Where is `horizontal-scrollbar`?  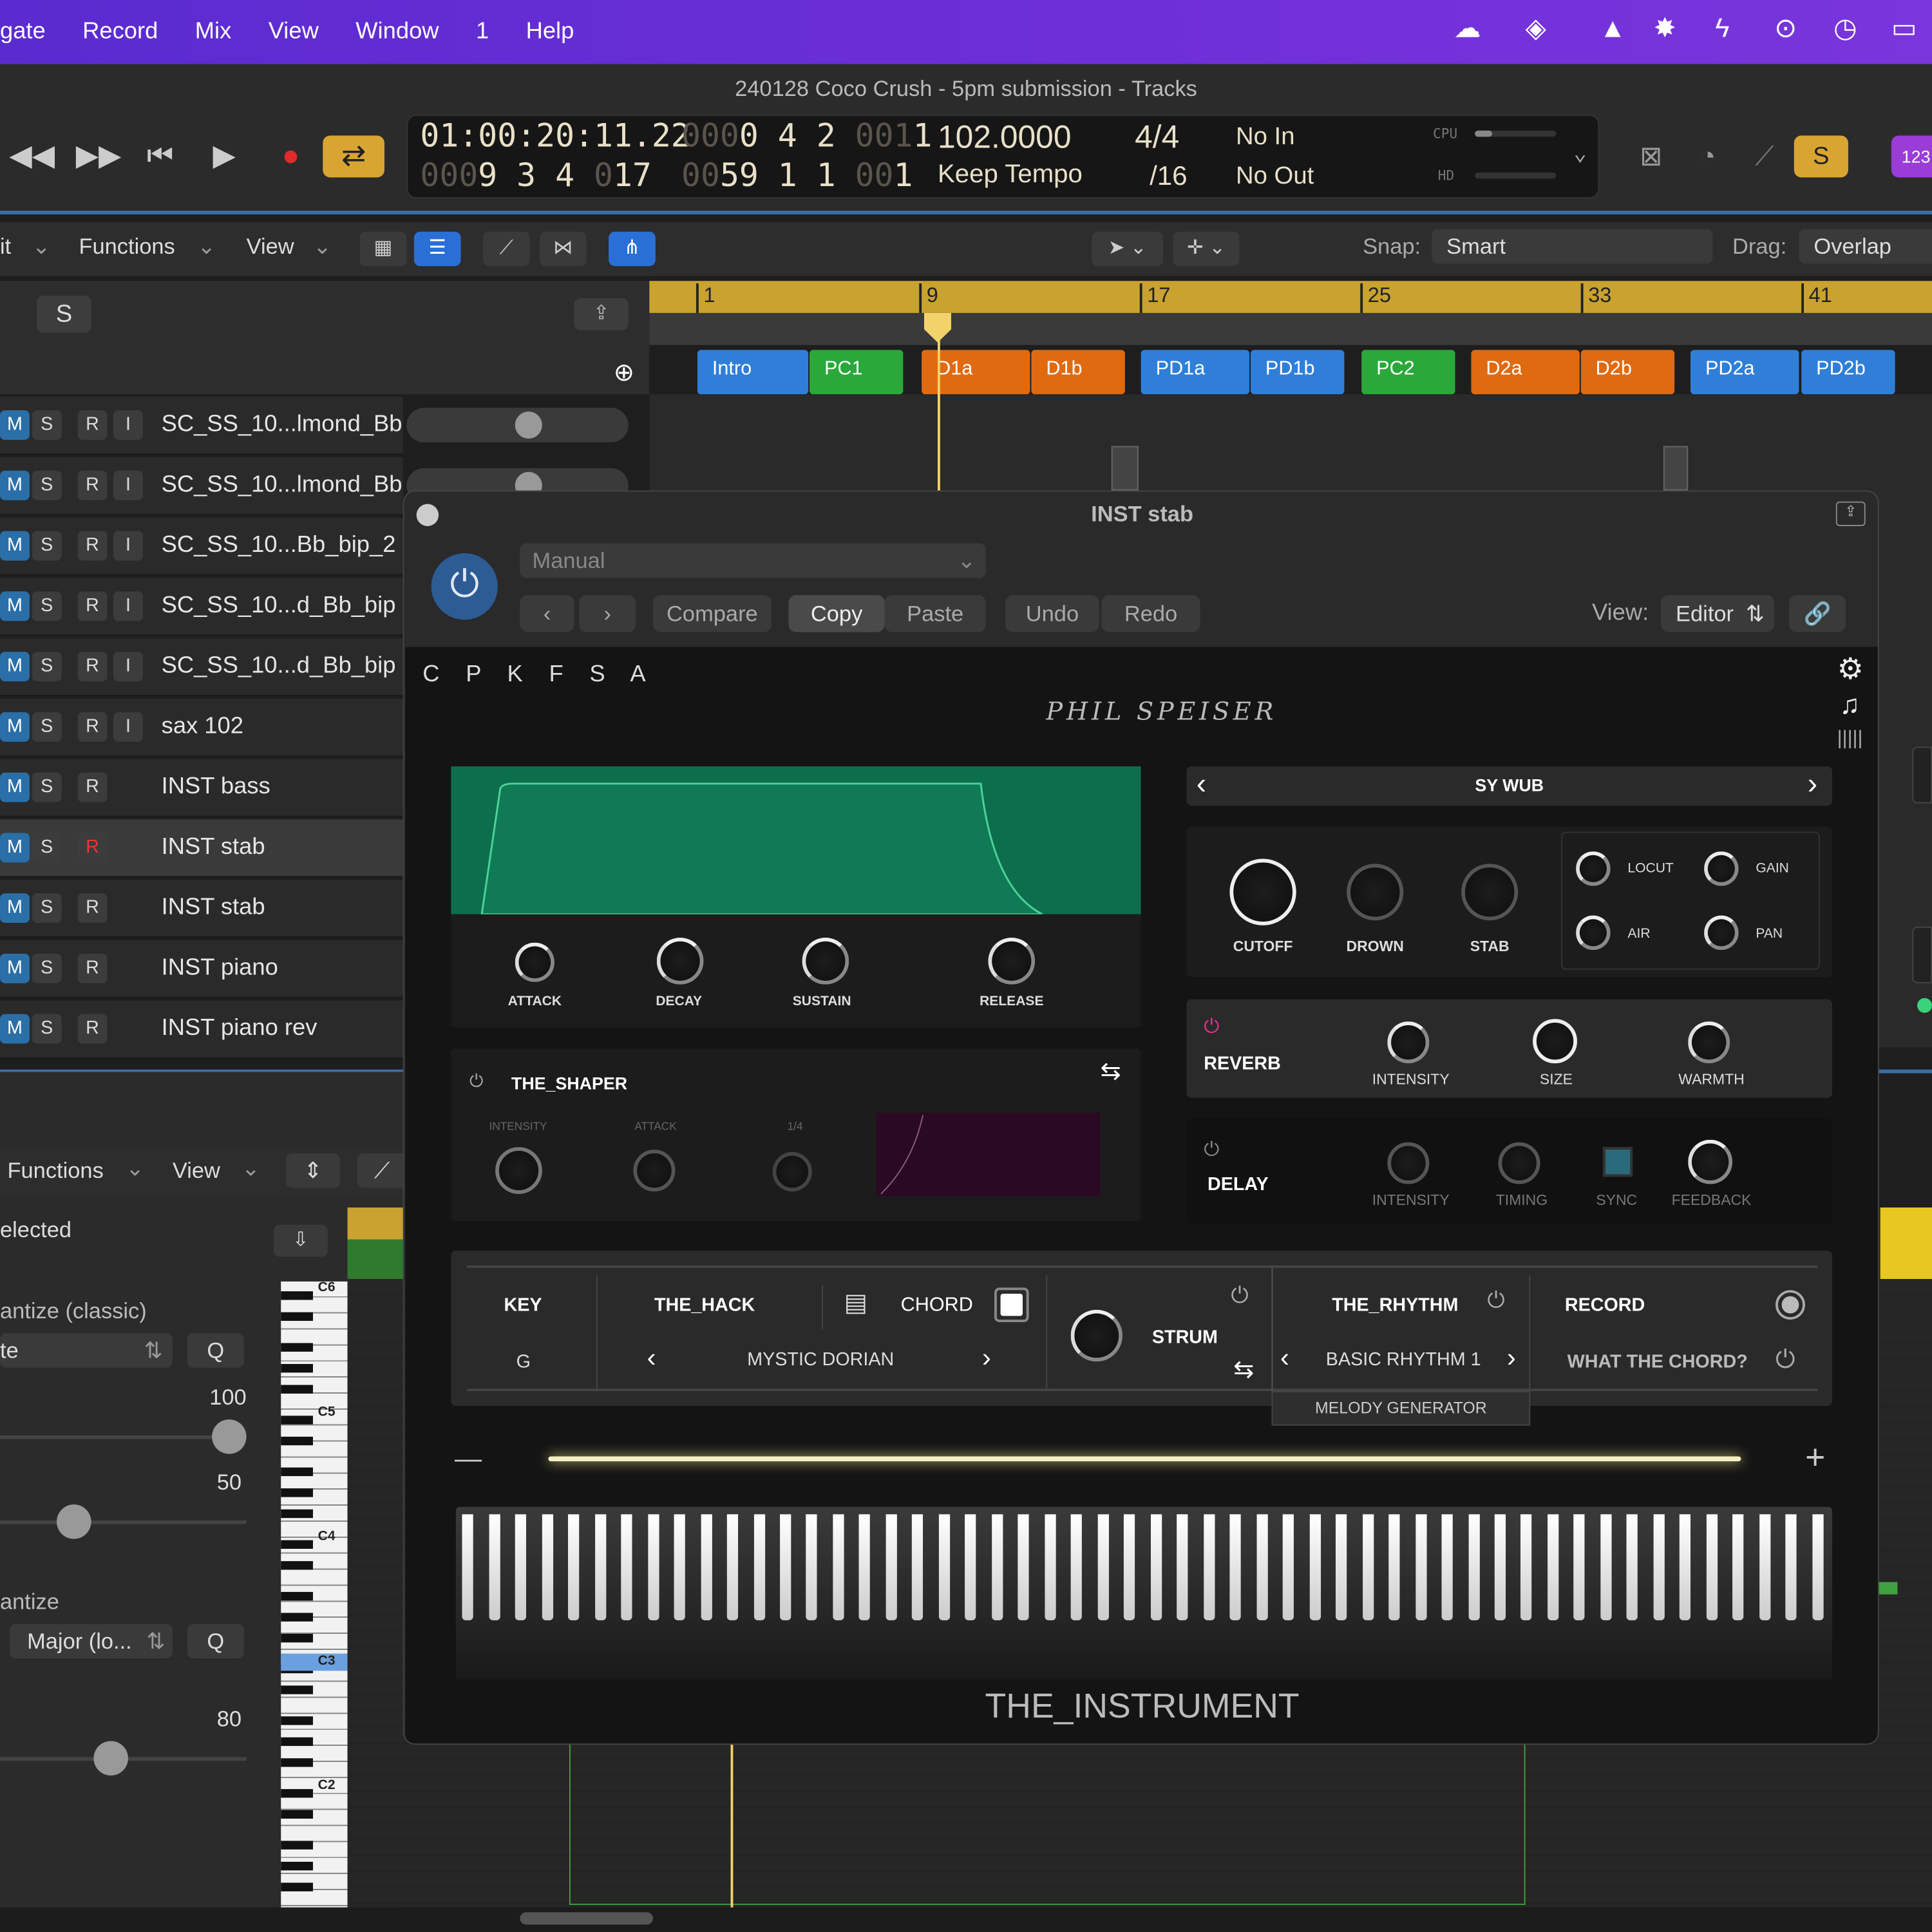 horizontal-scrollbar is located at coordinates (587, 1919).